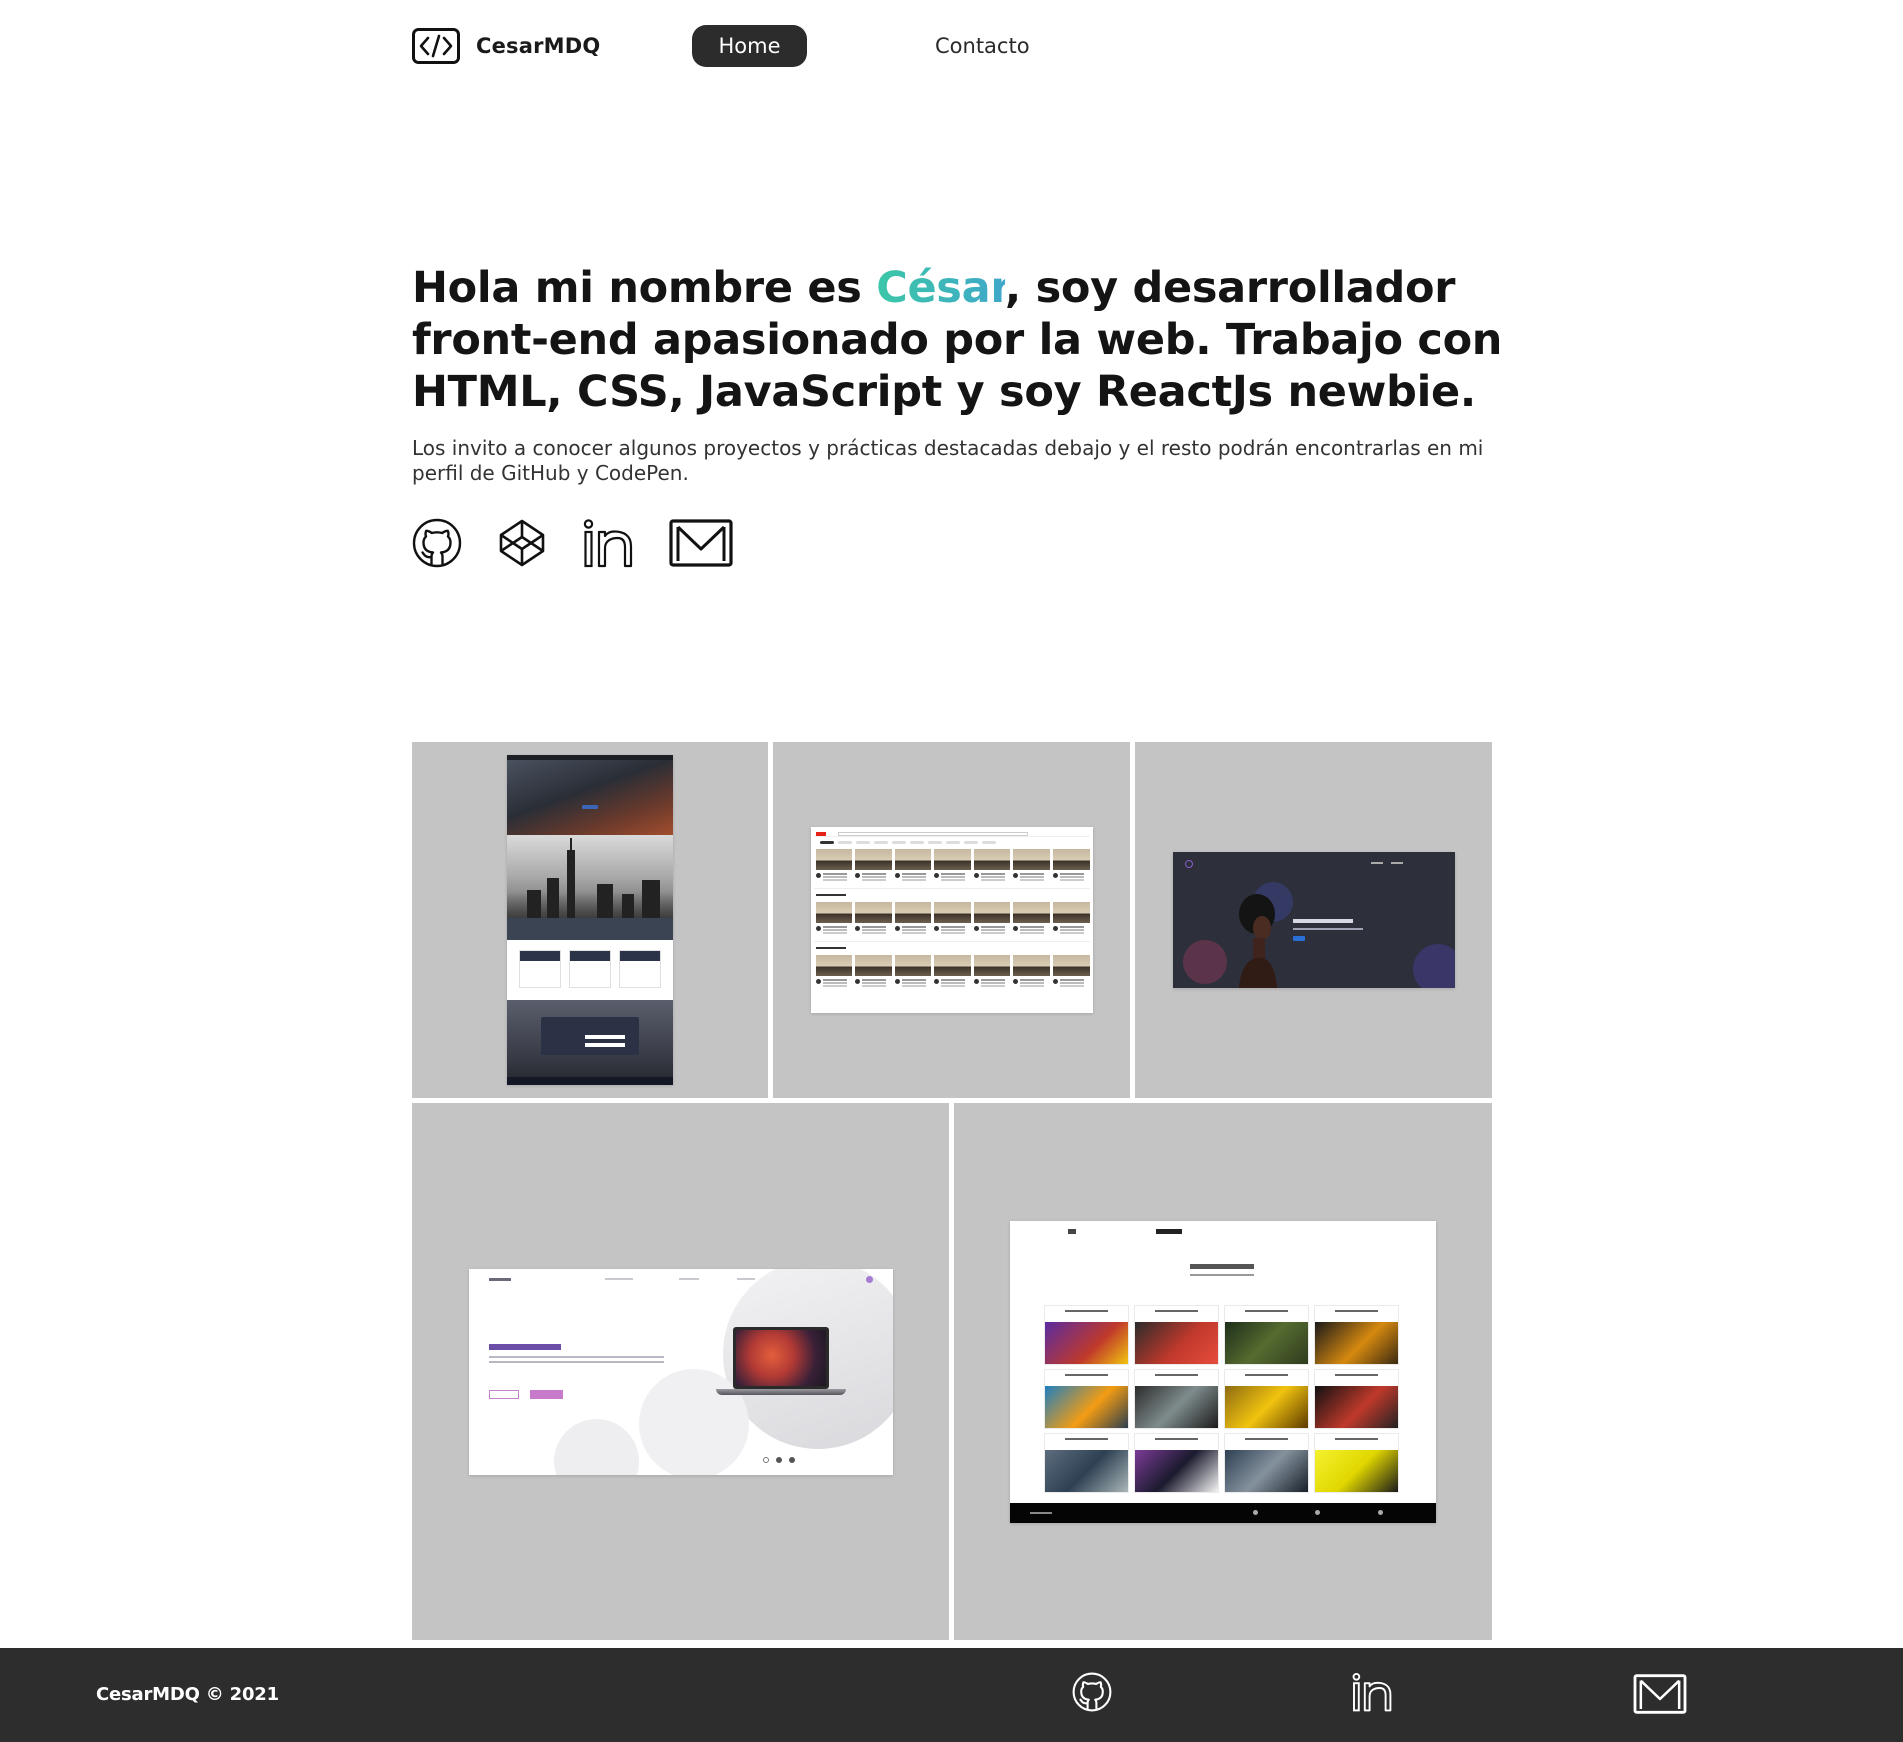 The image size is (1903, 1742). I want to click on project-tile-travel, so click(590, 920).